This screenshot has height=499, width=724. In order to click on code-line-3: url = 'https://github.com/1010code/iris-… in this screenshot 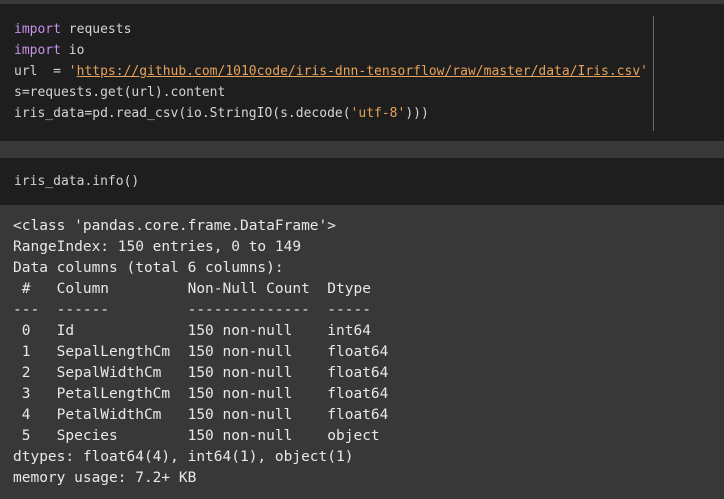, I will do `click(331, 71)`.